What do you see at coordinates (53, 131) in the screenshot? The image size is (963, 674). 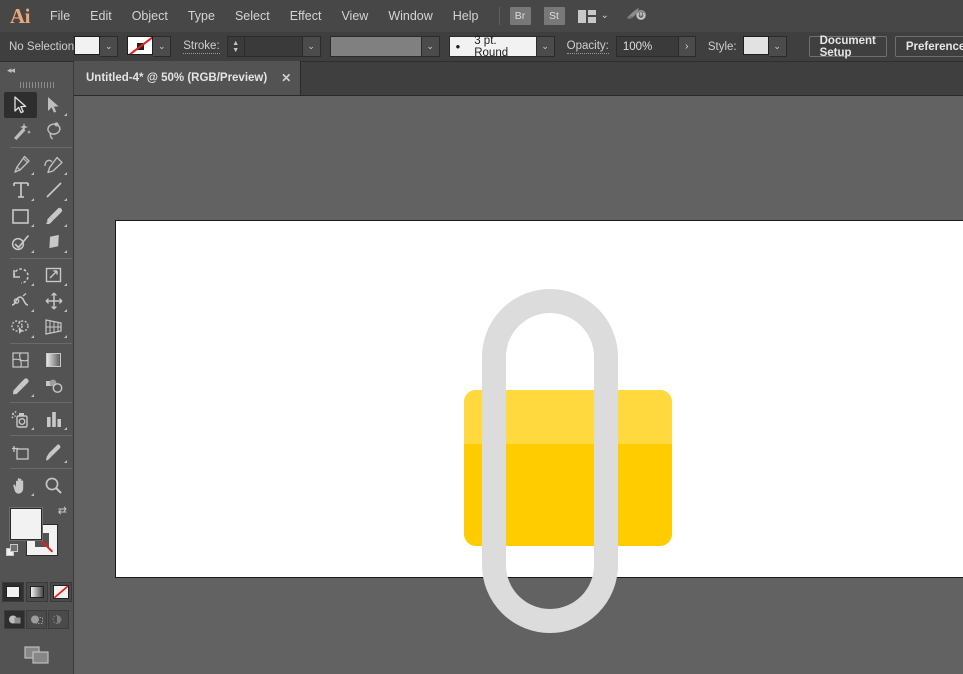 I see `lasso-tool` at bounding box center [53, 131].